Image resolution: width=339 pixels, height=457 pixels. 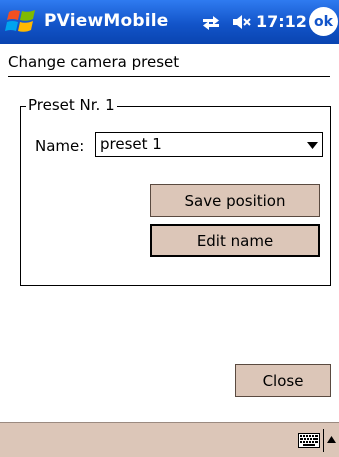 I want to click on keyboard-icon, so click(x=309, y=440).